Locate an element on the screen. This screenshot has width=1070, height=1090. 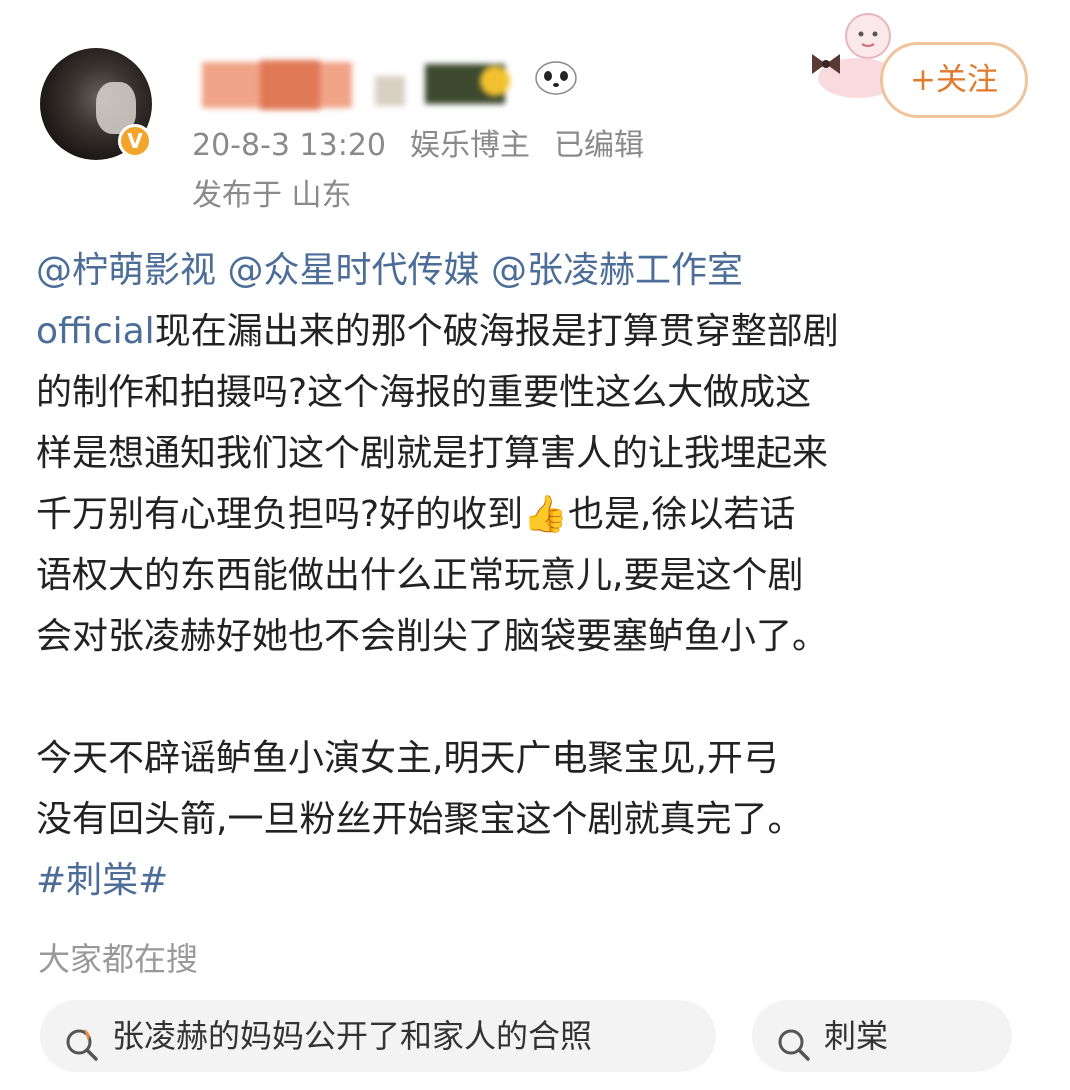
hot-search-icon is located at coordinates (82, 1039).